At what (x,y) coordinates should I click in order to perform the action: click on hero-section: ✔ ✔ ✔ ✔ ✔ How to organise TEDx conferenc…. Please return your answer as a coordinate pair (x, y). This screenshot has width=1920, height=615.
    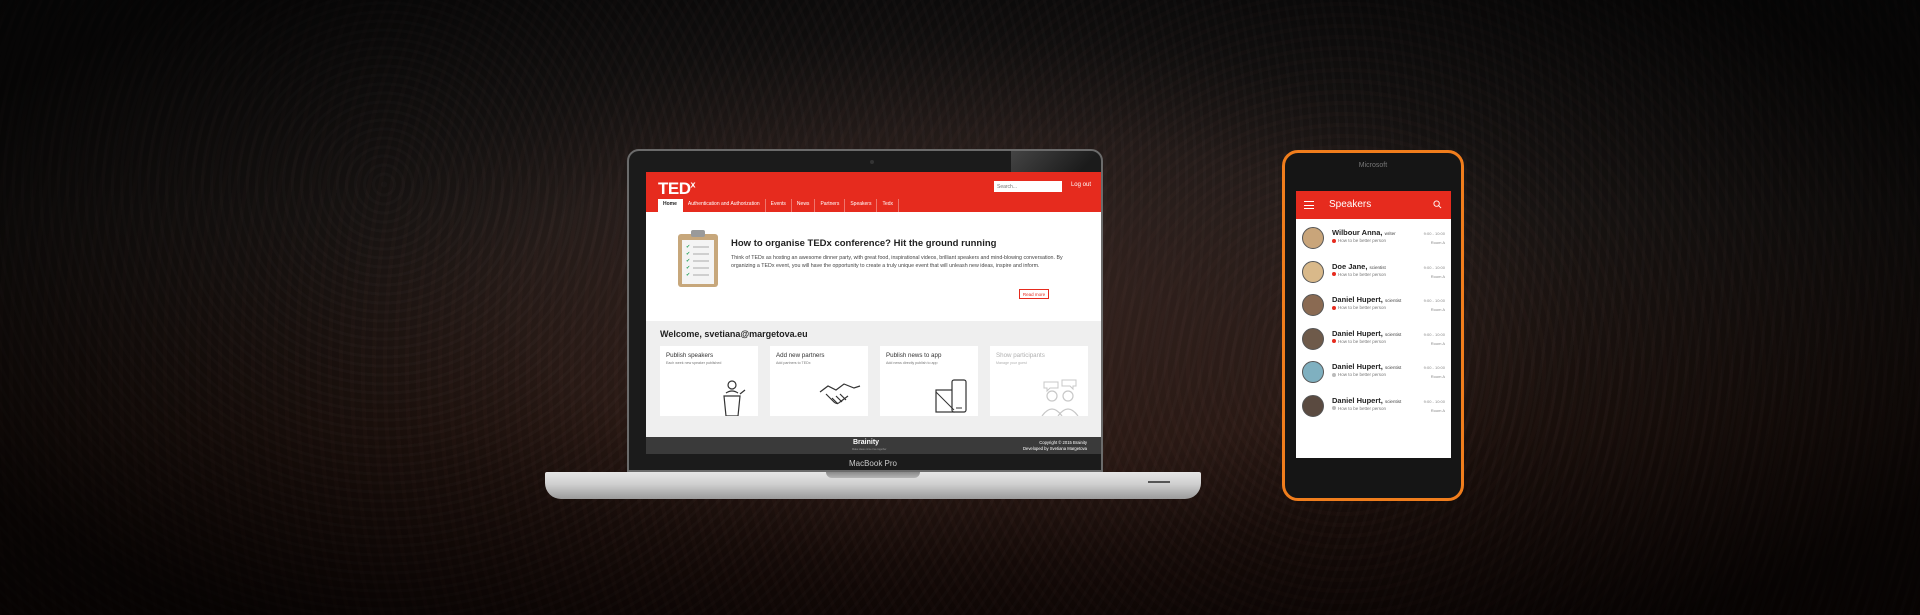
    Looking at the image, I should click on (873, 266).